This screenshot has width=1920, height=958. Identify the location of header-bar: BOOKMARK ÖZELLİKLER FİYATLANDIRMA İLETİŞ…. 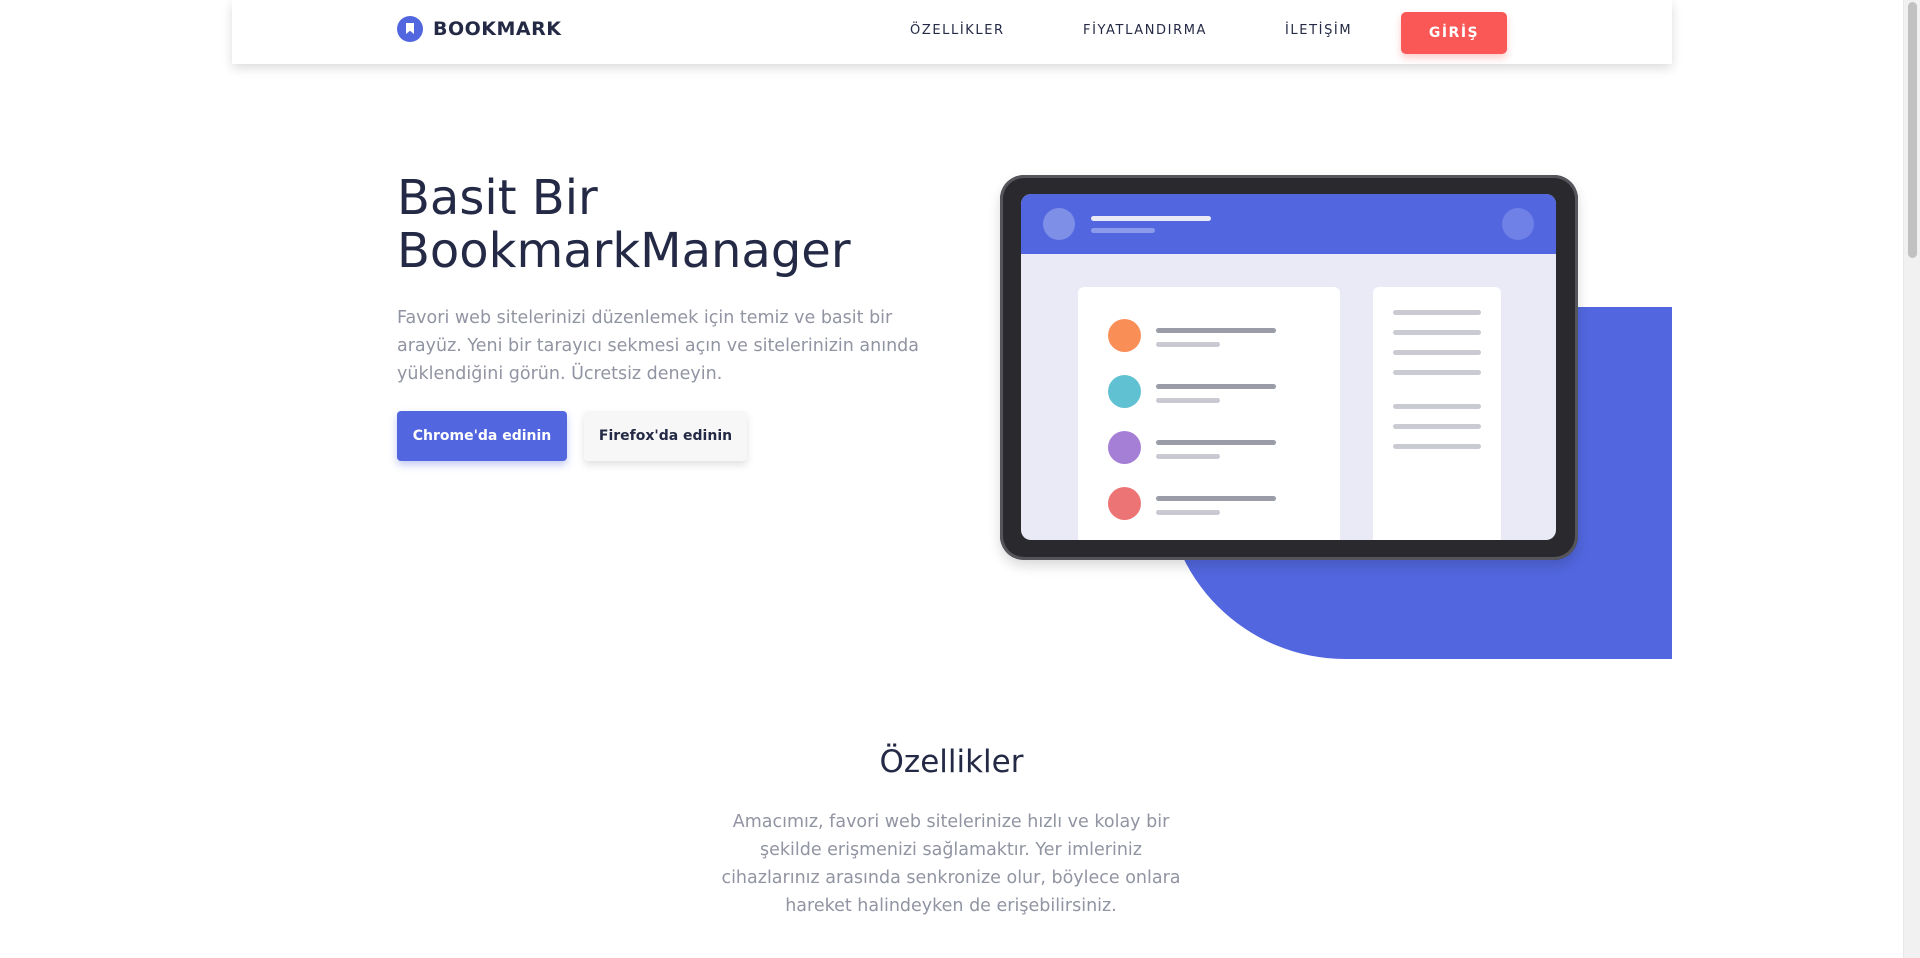
(952, 32).